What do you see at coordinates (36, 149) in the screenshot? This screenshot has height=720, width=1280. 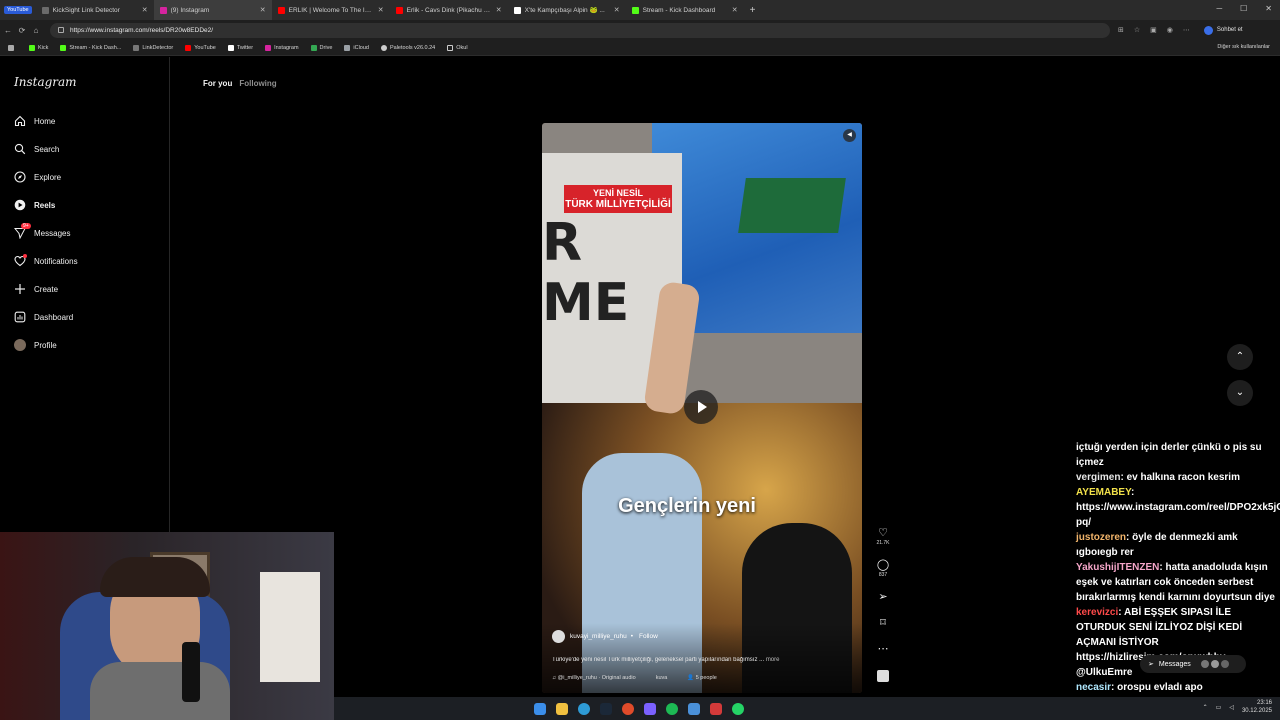 I see `nav-search: Search` at bounding box center [36, 149].